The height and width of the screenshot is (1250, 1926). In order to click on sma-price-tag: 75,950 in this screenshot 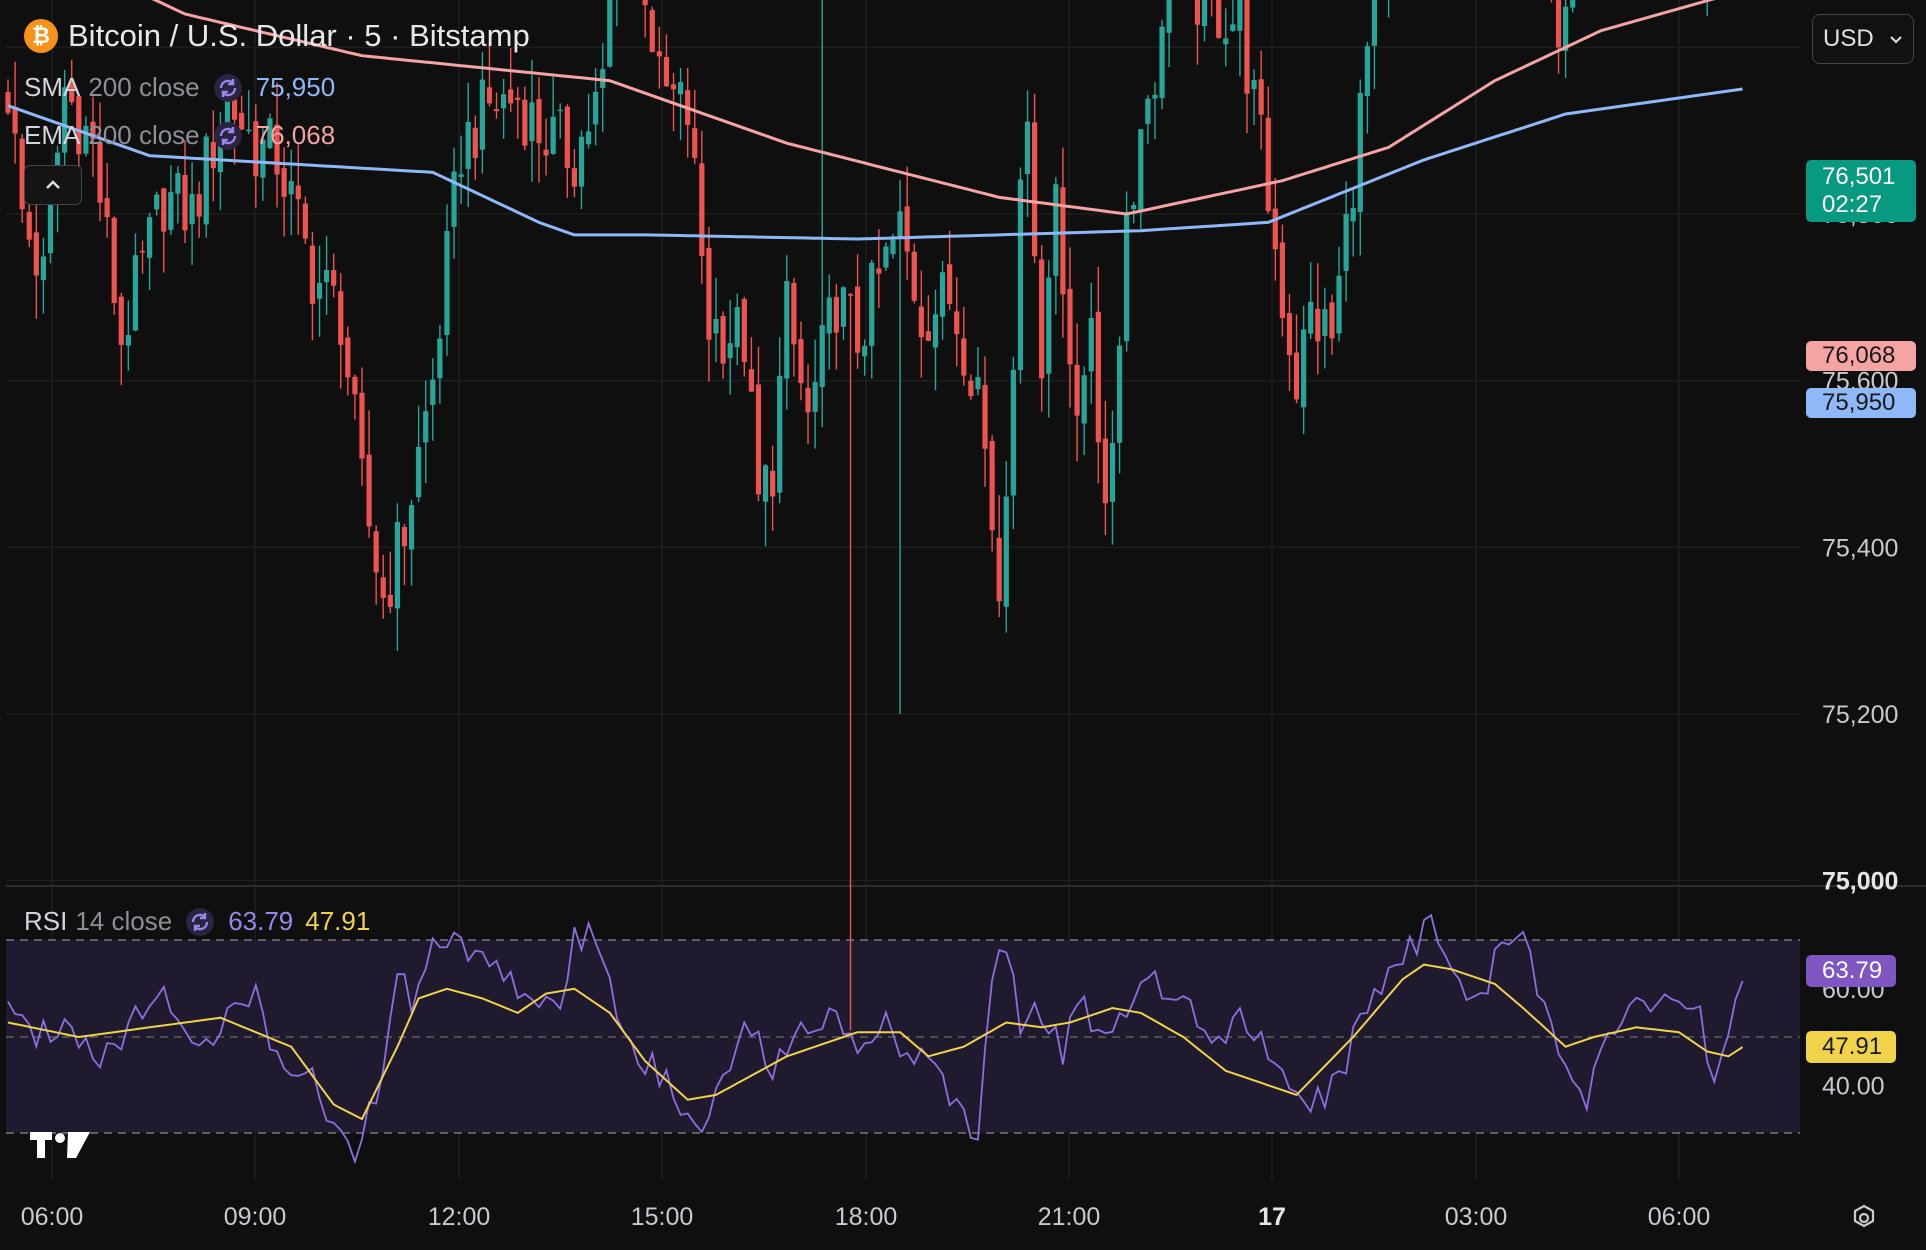, I will do `click(1861, 403)`.